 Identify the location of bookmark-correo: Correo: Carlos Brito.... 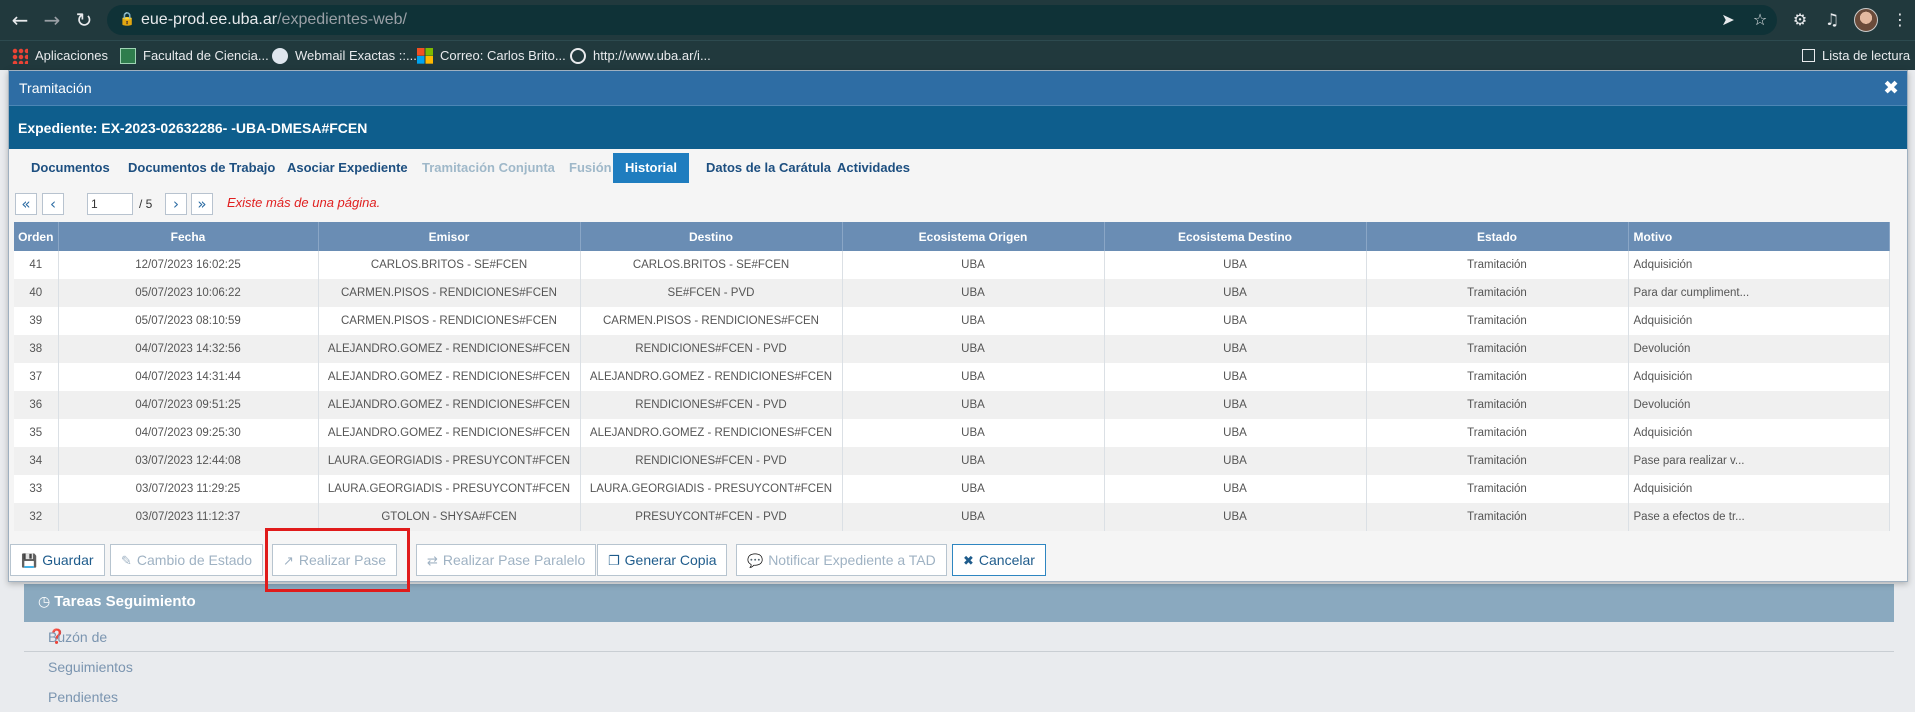
(491, 56).